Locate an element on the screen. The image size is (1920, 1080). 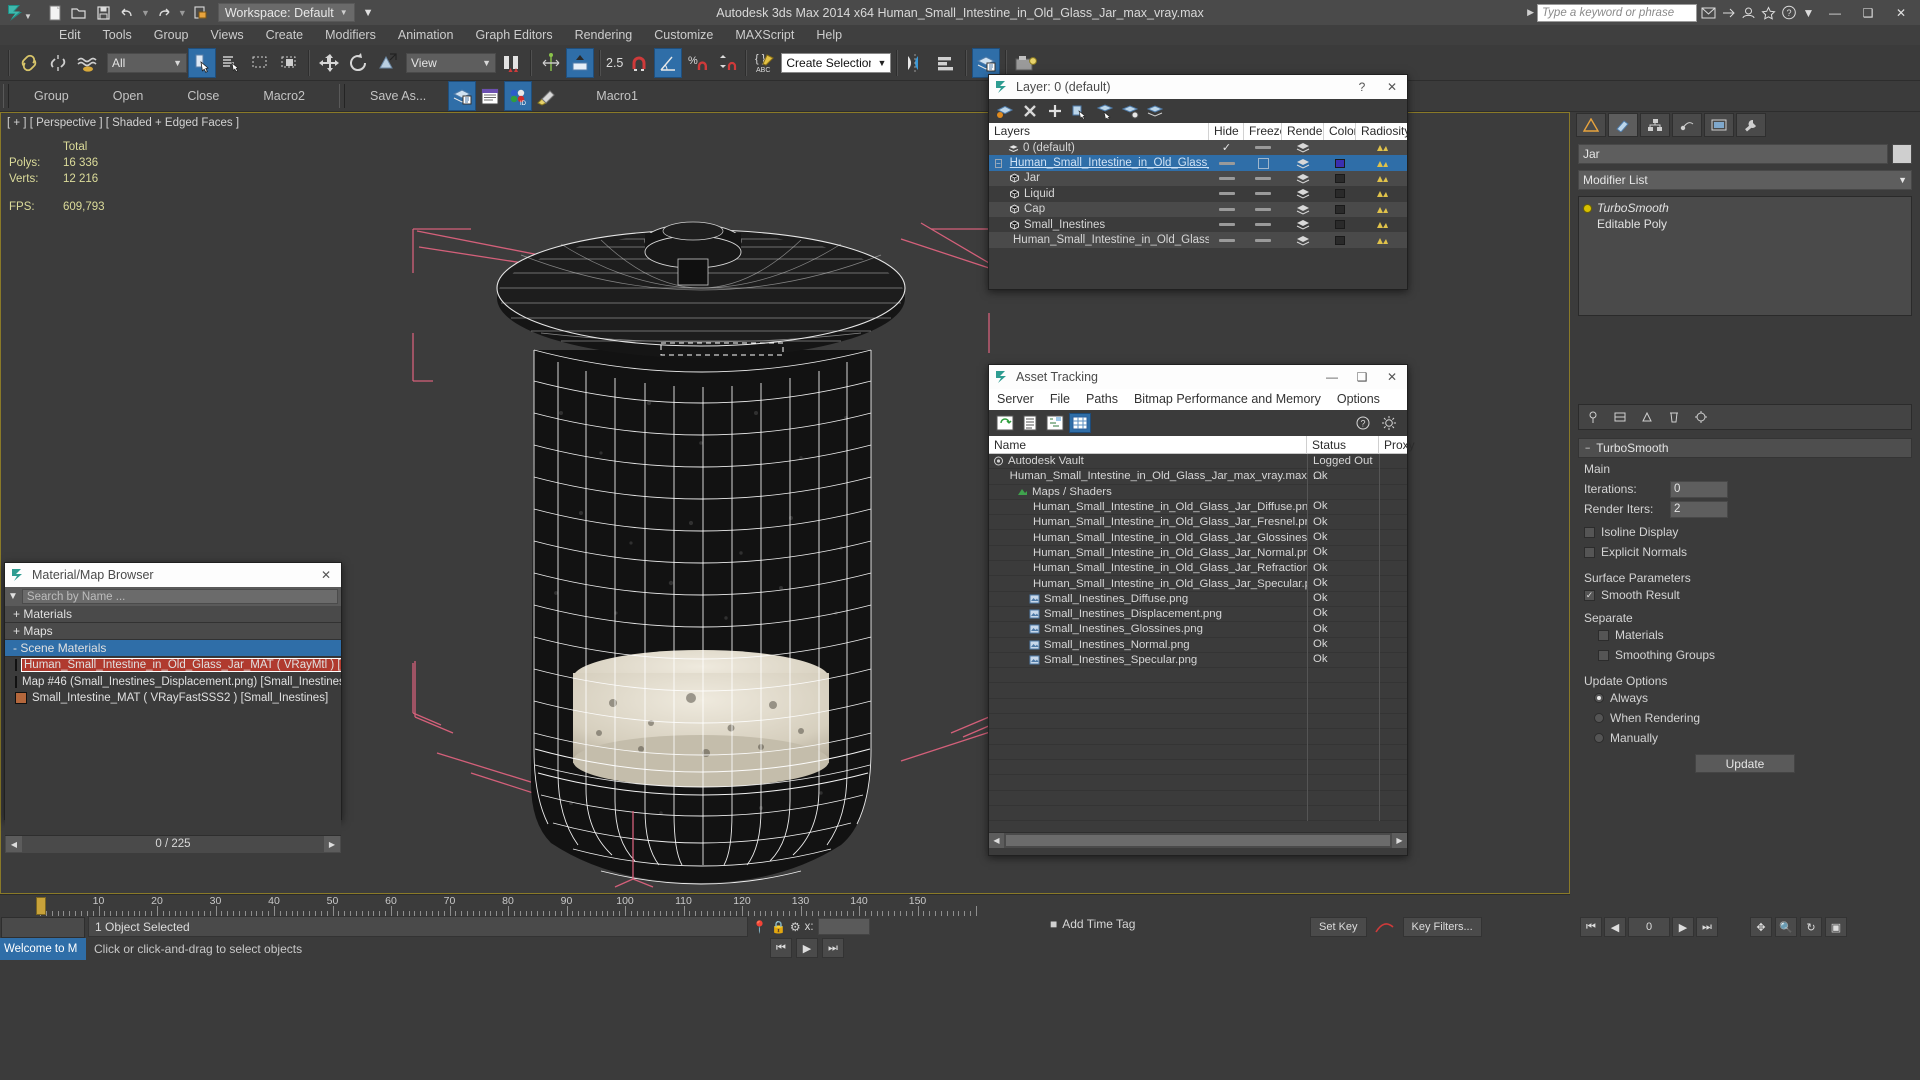
separate-smoothing-groups-checkbox is located at coordinates (1603, 655).